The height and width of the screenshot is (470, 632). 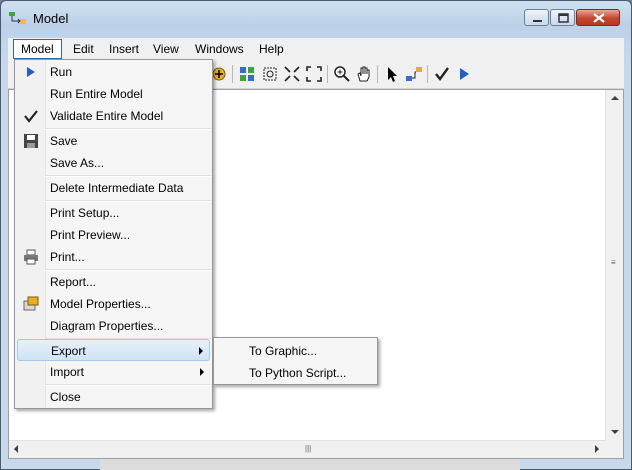 What do you see at coordinates (364, 74) in the screenshot?
I see `pan-icon` at bounding box center [364, 74].